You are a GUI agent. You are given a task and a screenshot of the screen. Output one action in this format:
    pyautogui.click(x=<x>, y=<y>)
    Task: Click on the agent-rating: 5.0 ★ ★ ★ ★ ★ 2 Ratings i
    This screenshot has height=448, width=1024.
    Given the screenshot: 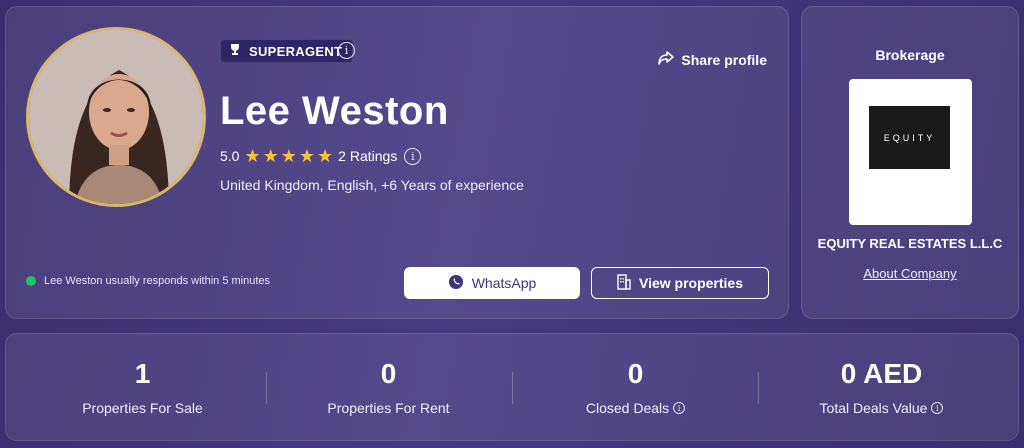 What is the action you would take?
    pyautogui.click(x=321, y=156)
    